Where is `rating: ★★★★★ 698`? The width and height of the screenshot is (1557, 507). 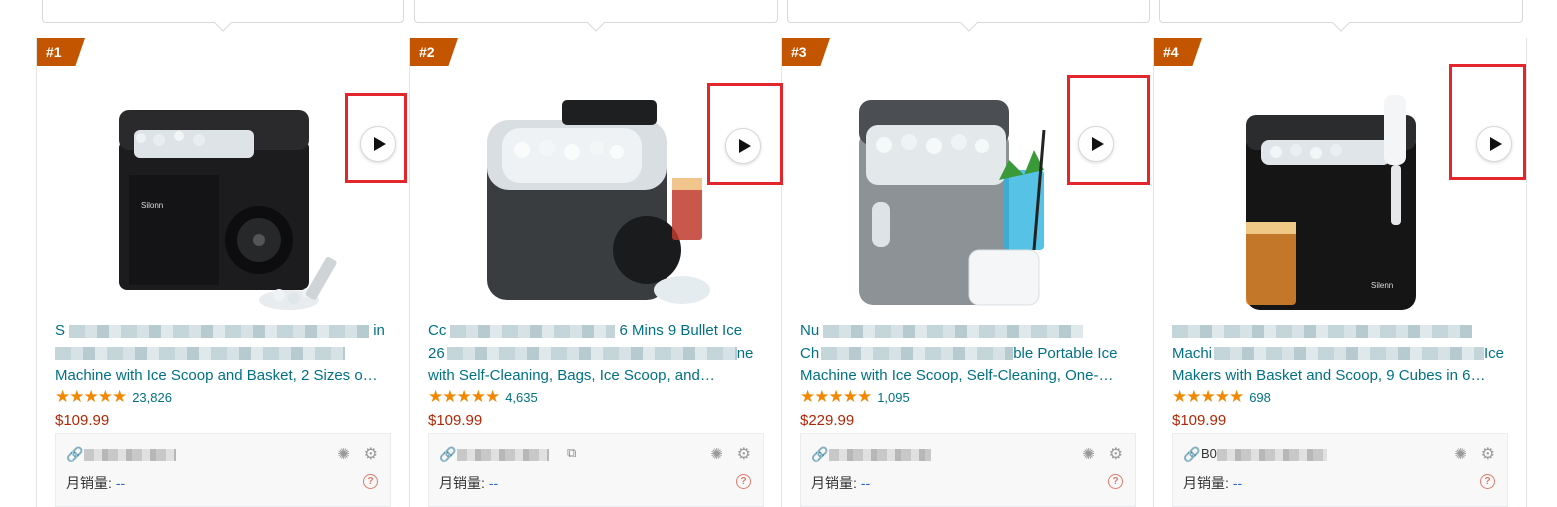 rating: ★★★★★ 698 is located at coordinates (1221, 397).